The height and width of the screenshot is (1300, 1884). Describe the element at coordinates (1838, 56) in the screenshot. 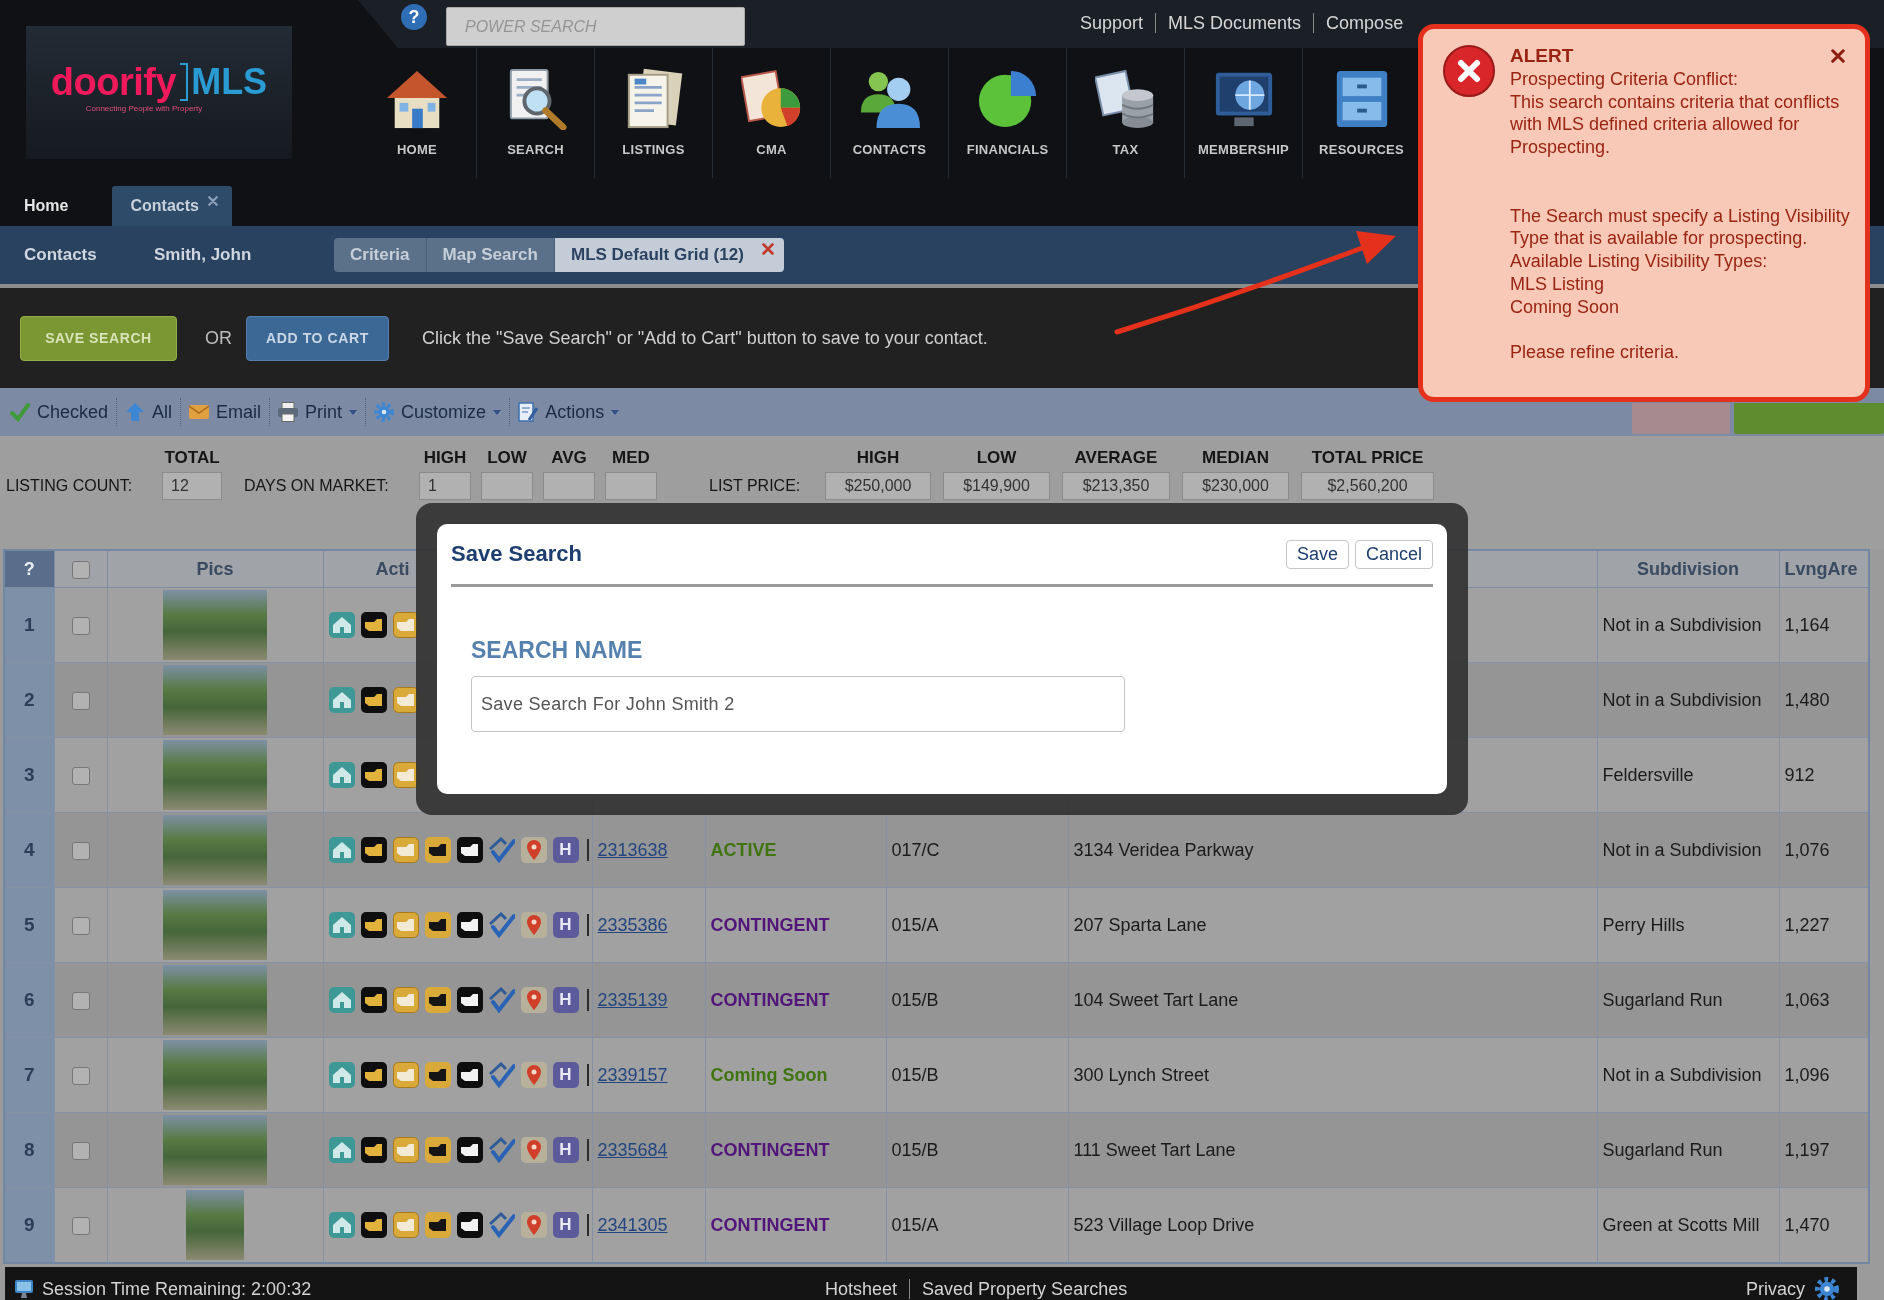

I see `close-button` at that location.